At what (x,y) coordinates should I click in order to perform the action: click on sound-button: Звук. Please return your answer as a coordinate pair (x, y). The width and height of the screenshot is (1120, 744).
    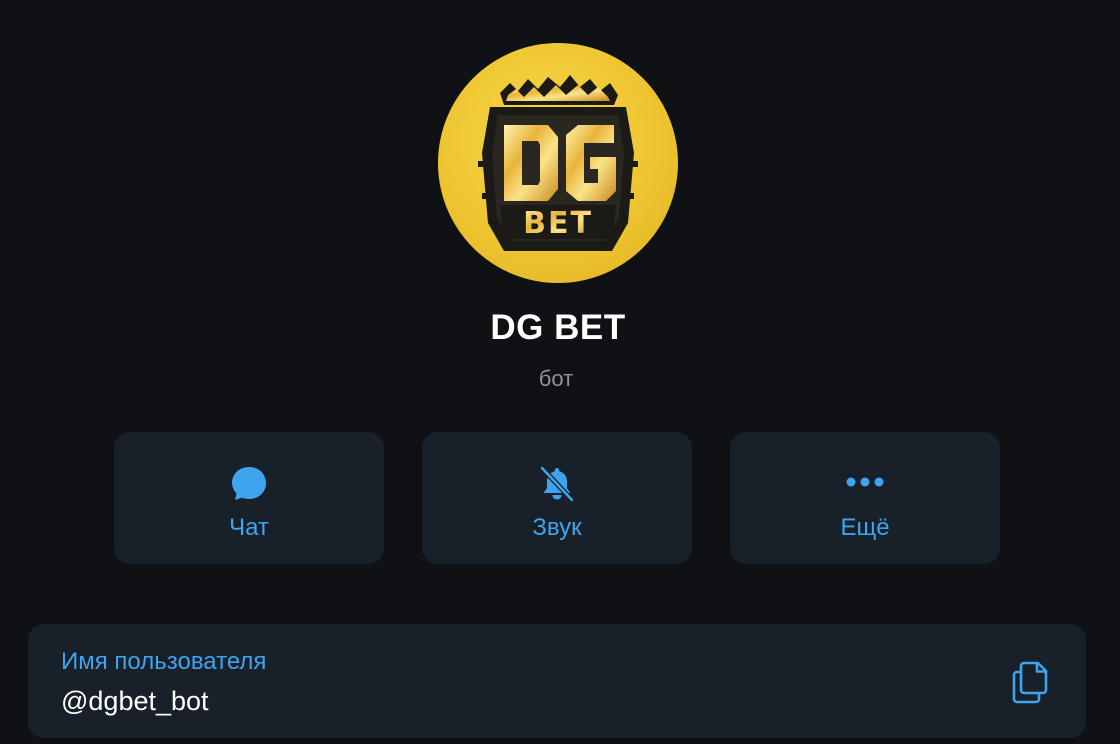
    Looking at the image, I should click on (557, 498).